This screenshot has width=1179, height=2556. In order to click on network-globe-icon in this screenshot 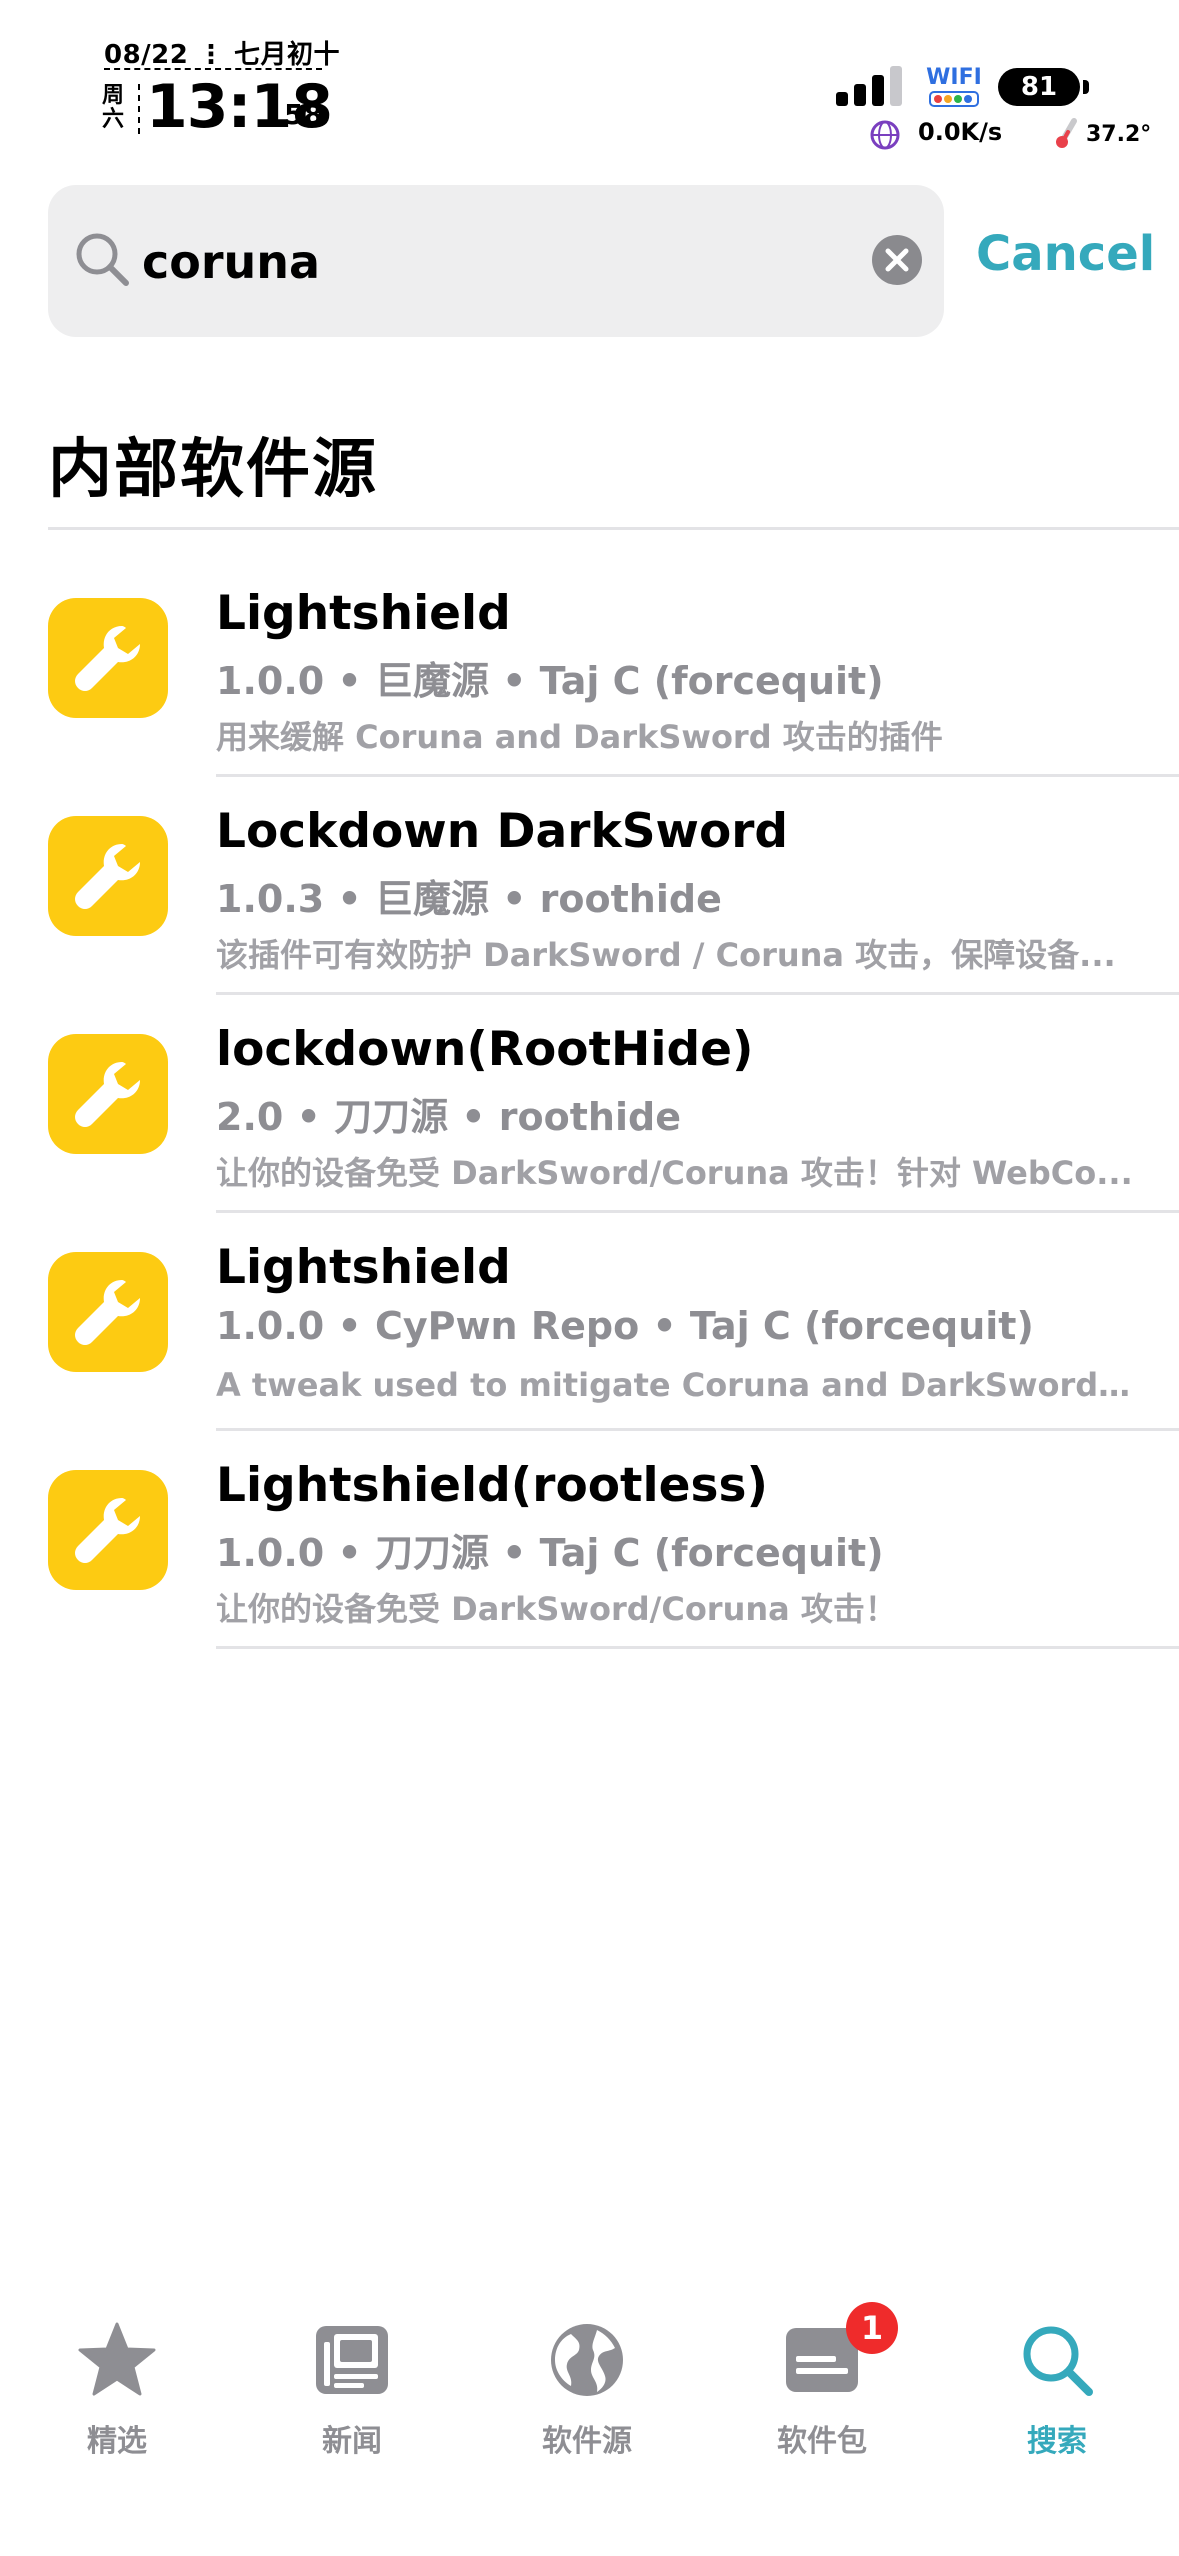, I will do `click(885, 135)`.